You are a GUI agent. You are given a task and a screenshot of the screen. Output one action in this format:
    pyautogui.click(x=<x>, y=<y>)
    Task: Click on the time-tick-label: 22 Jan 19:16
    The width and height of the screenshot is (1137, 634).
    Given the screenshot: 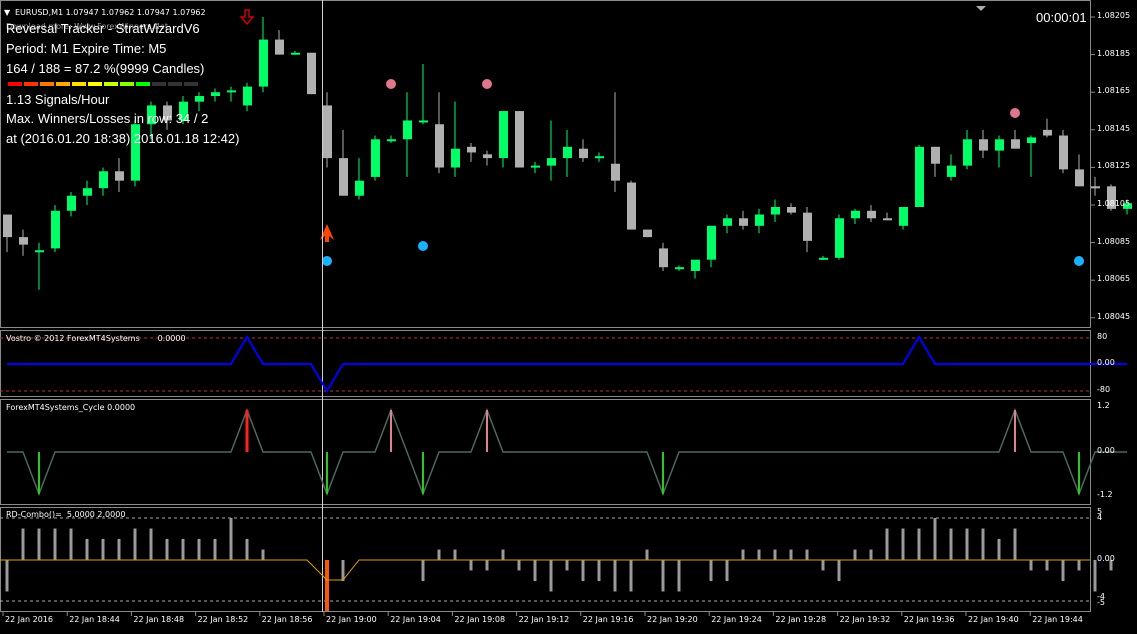 What is the action you would take?
    pyautogui.click(x=608, y=619)
    